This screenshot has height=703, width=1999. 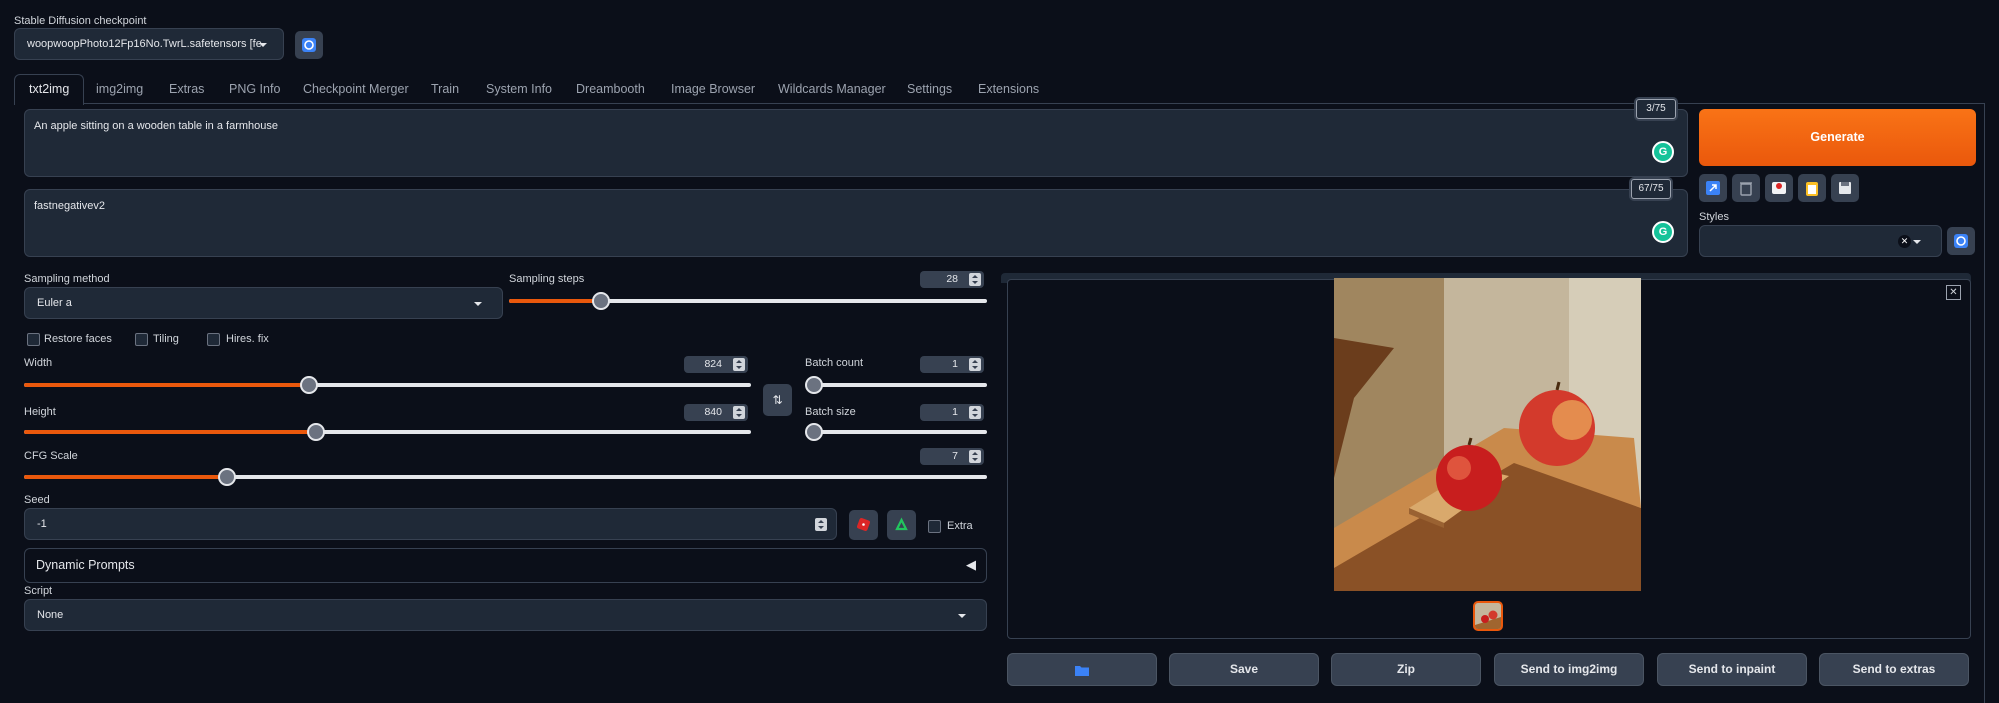 I want to click on reuse-seed-button, so click(x=901, y=525).